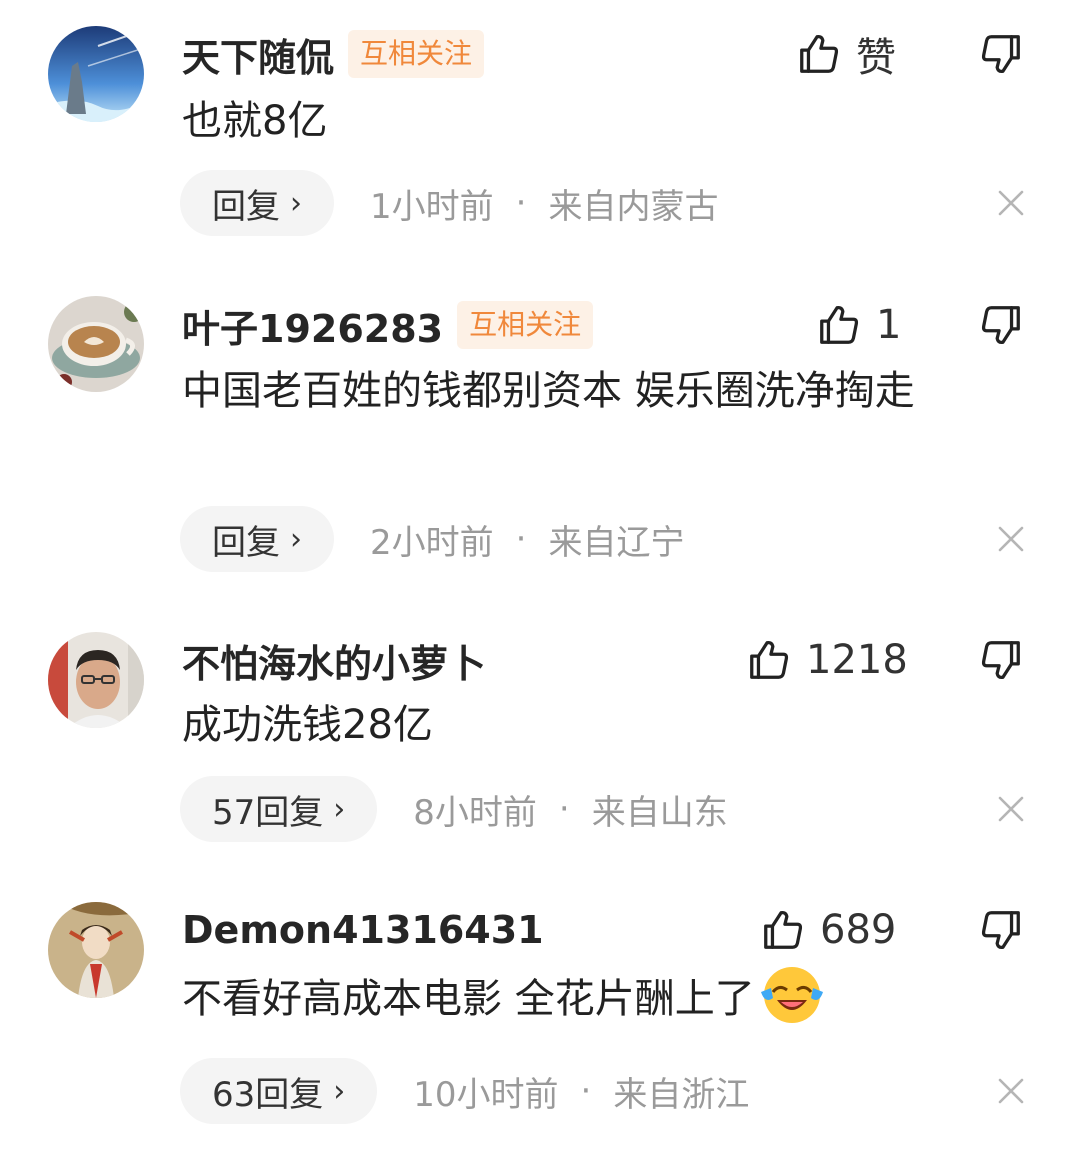  What do you see at coordinates (475, 812) in the screenshot?
I see `timestamp: 8小时前` at bounding box center [475, 812].